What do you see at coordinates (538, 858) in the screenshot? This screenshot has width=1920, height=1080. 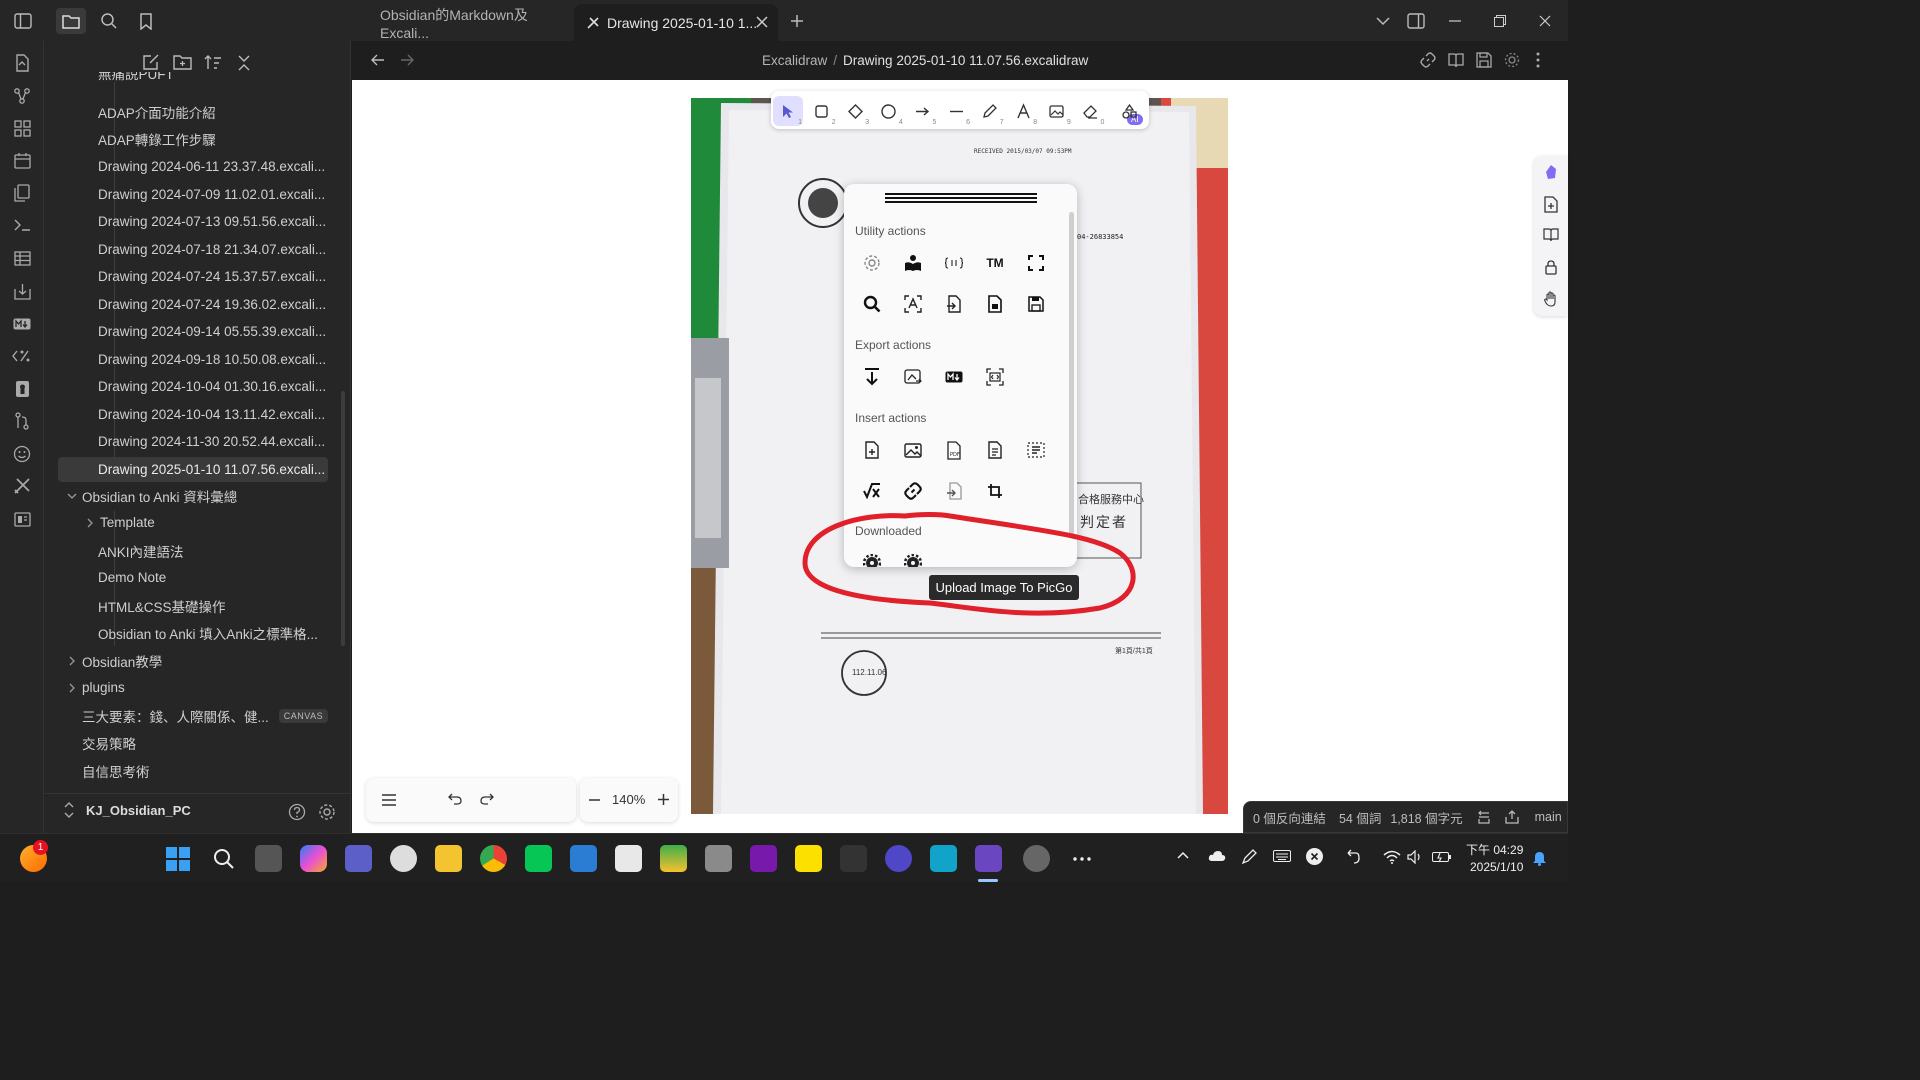 I see `line-app-icon` at bounding box center [538, 858].